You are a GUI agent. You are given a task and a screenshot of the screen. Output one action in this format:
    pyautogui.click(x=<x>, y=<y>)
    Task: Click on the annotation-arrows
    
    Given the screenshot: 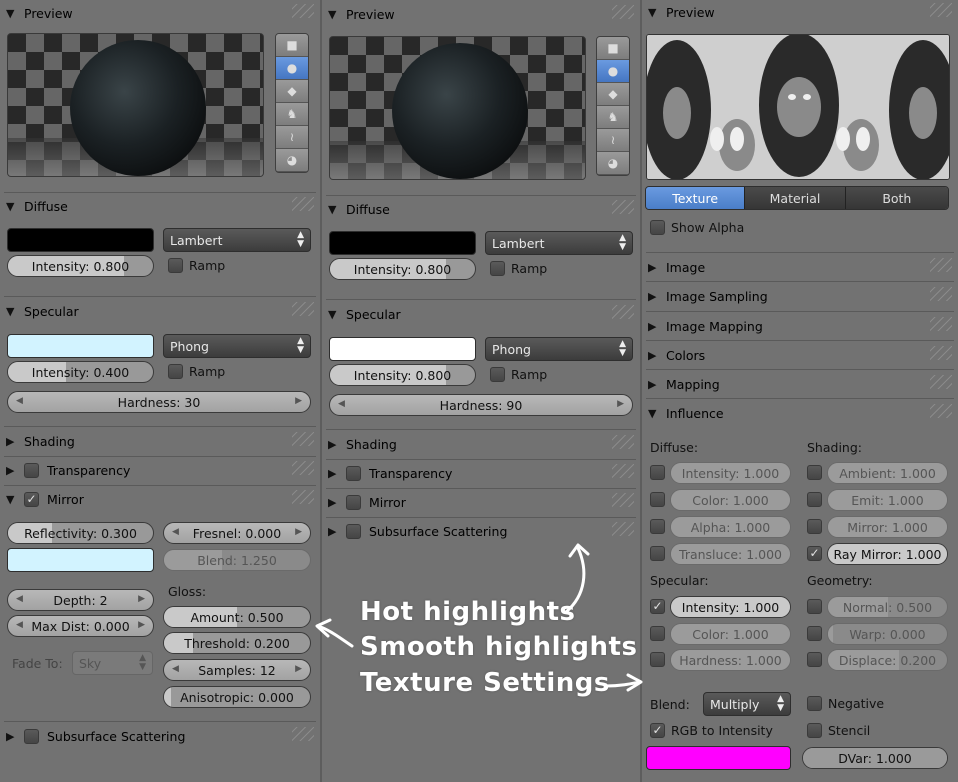 What is the action you would take?
    pyautogui.click(x=479, y=617)
    